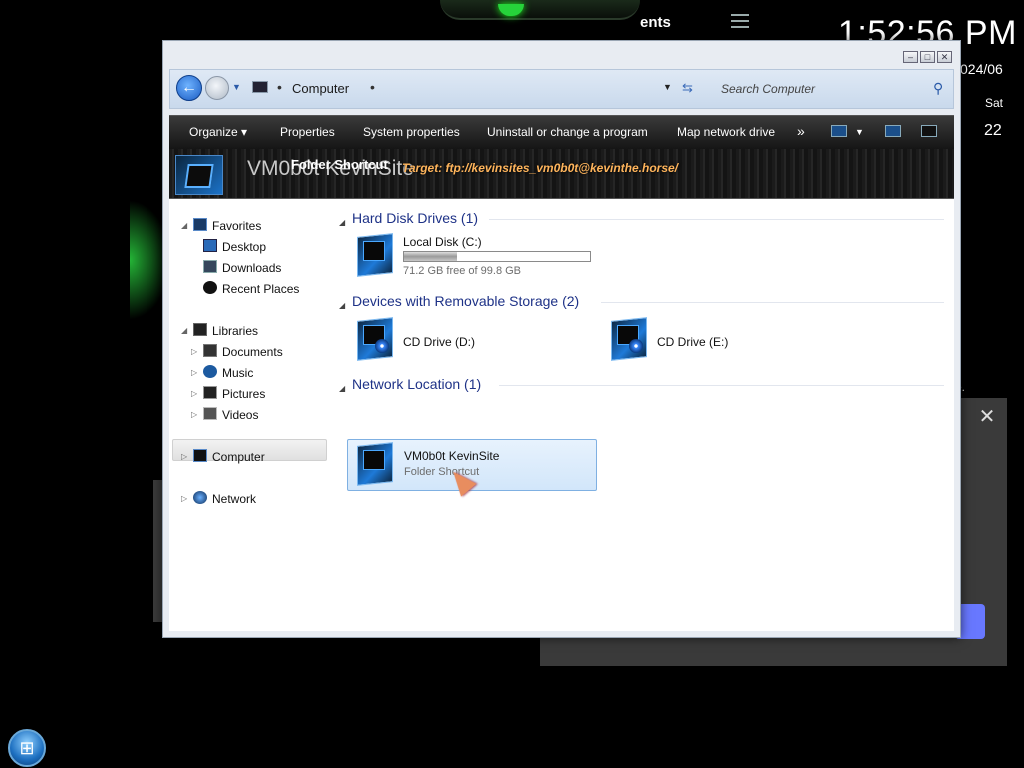 Image resolution: width=1024 pixels, height=768 pixels. What do you see at coordinates (200, 224) in the screenshot?
I see `favorites-icon` at bounding box center [200, 224].